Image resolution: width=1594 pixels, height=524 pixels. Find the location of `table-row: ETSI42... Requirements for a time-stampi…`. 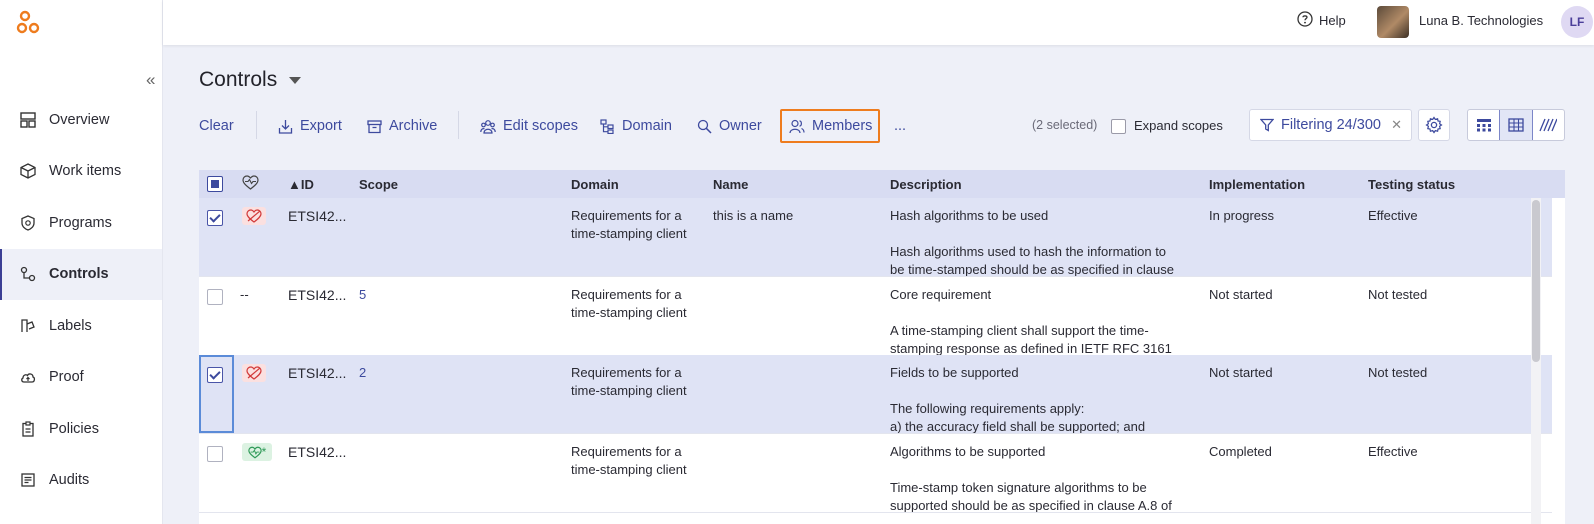

table-row: ETSI42... Requirements for a time-stampi… is located at coordinates (875, 237).